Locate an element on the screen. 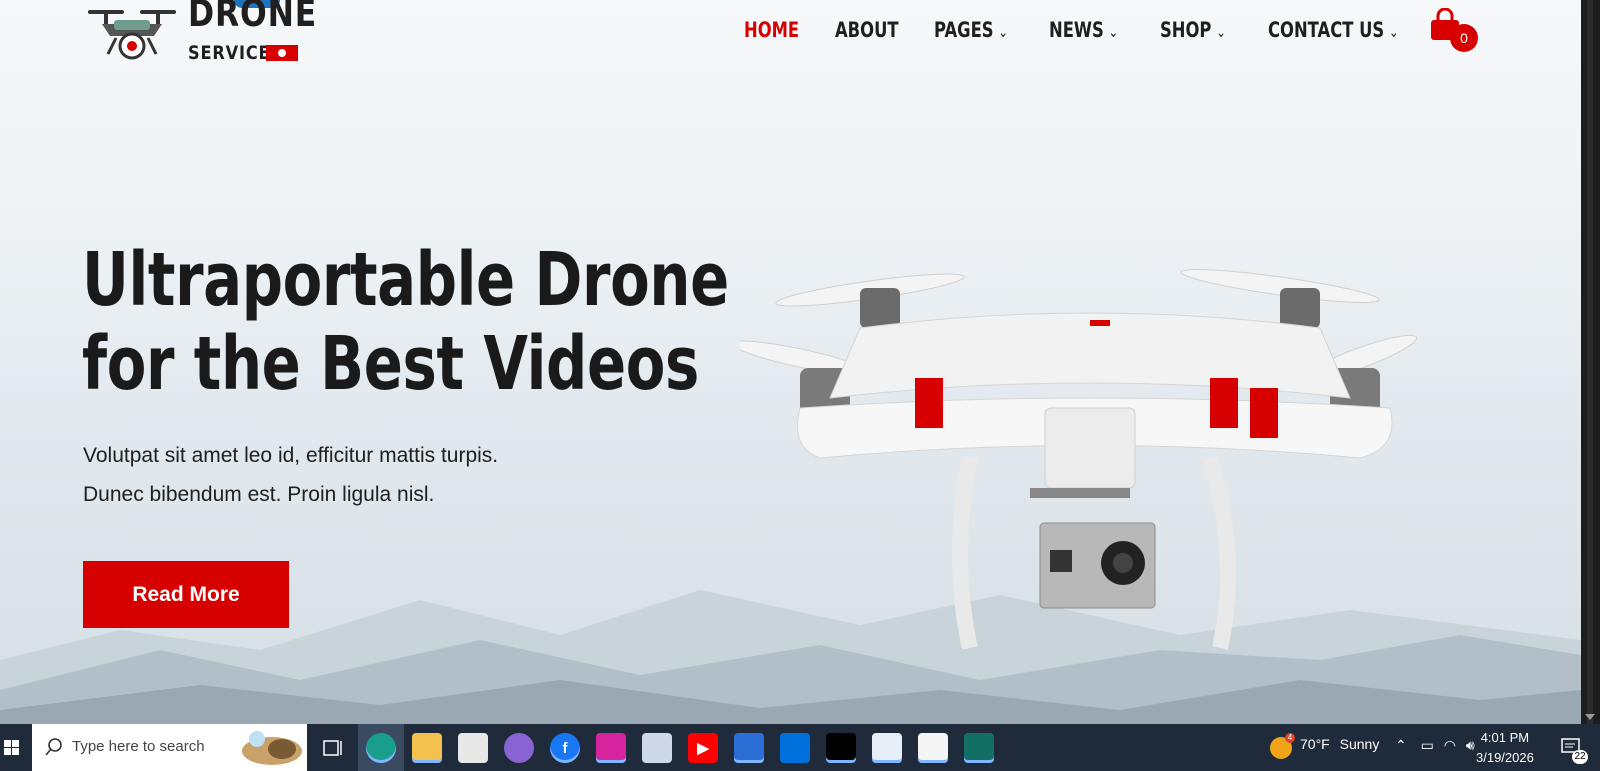 This screenshot has width=1600, height=771. nav-item-news: NEWS ⌄ is located at coordinates (1083, 30).